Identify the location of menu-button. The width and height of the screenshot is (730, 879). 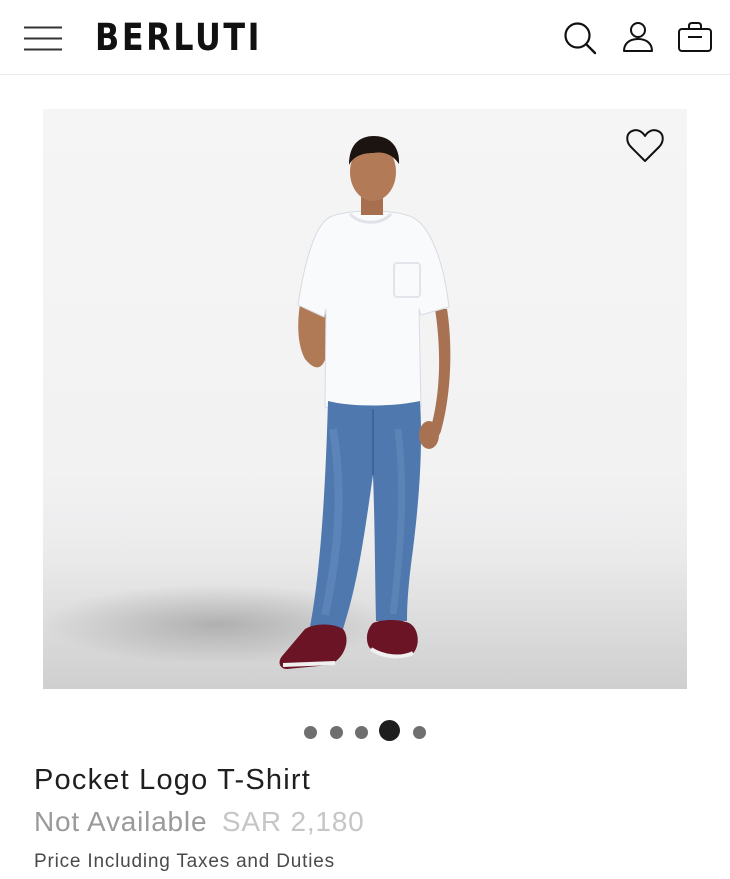
(43, 39).